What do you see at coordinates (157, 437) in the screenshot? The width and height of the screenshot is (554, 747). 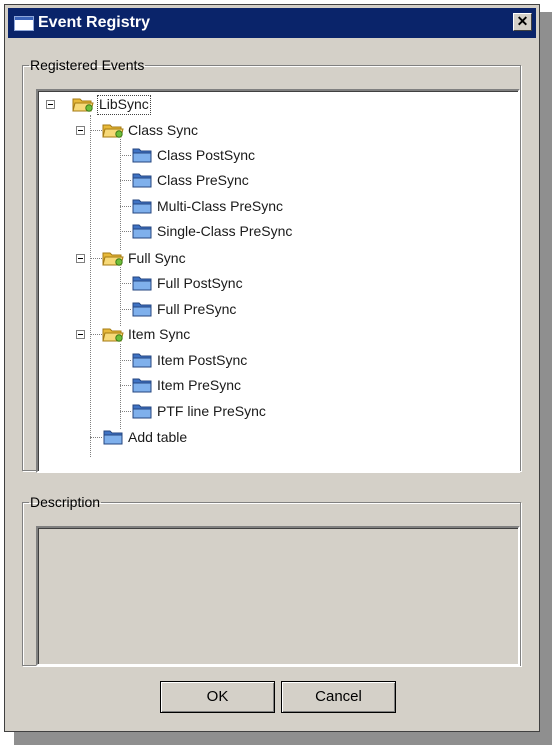 I see `tree-item-label: Add table` at bounding box center [157, 437].